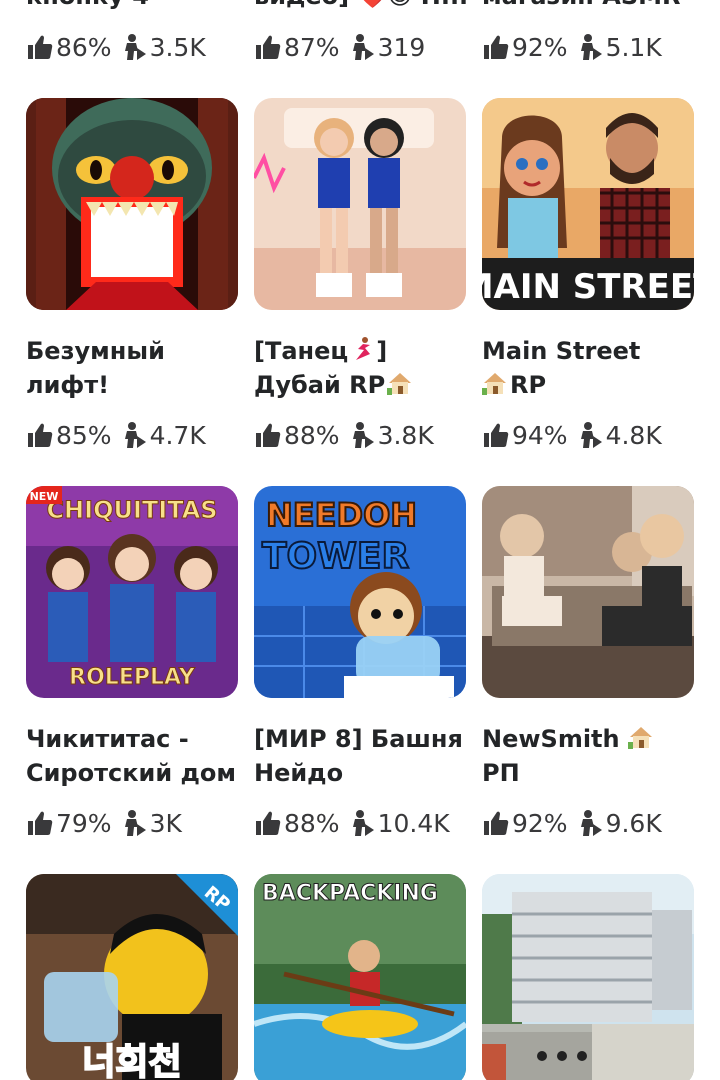 This screenshot has height=1080, width=720. I want to click on rating-value: 87%, so click(312, 47).